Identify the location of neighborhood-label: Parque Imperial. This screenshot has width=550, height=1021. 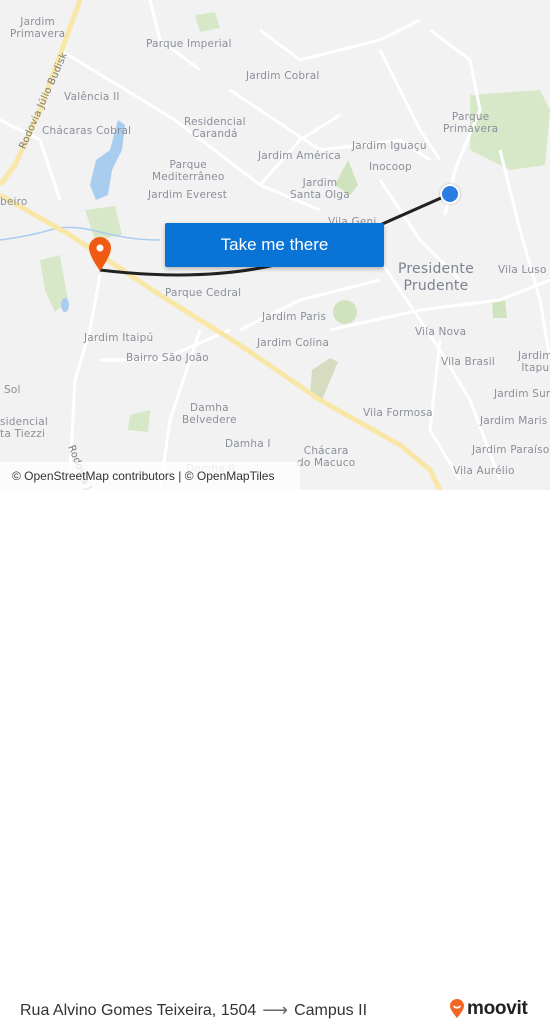
(189, 44).